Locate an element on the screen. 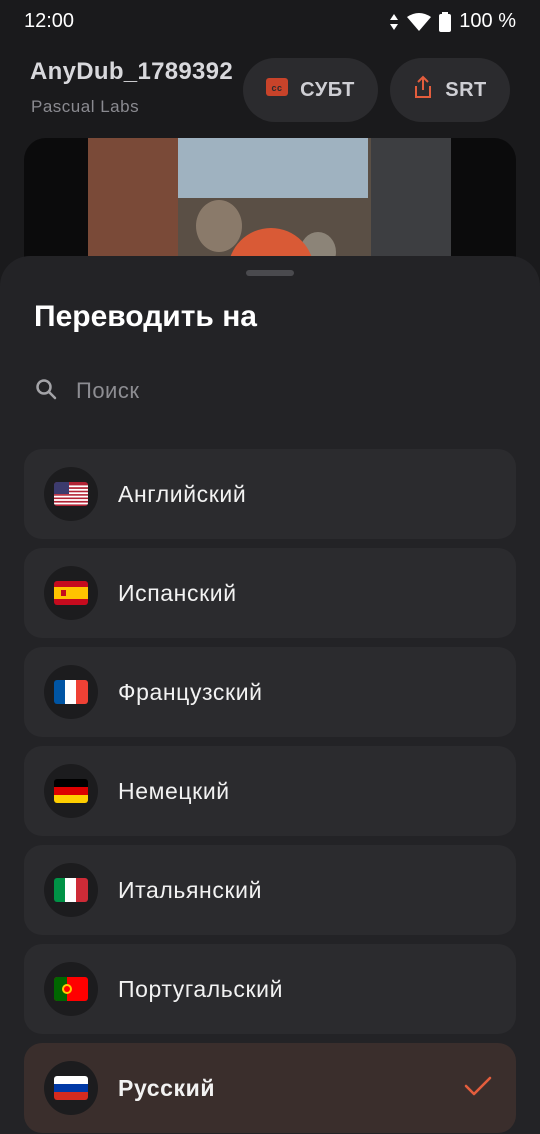 The width and height of the screenshot is (540, 1134). battery-icon is located at coordinates (445, 21).